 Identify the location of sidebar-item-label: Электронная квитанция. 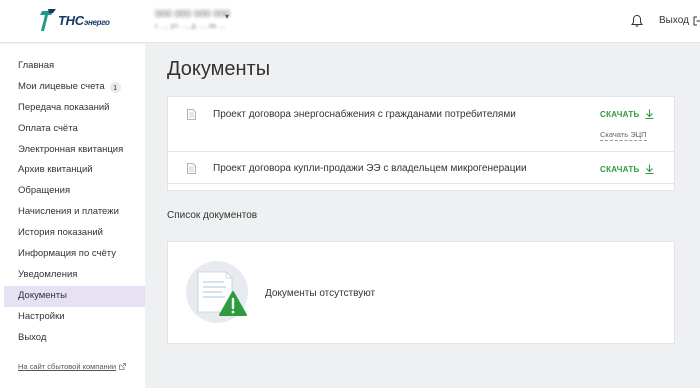
(71, 149).